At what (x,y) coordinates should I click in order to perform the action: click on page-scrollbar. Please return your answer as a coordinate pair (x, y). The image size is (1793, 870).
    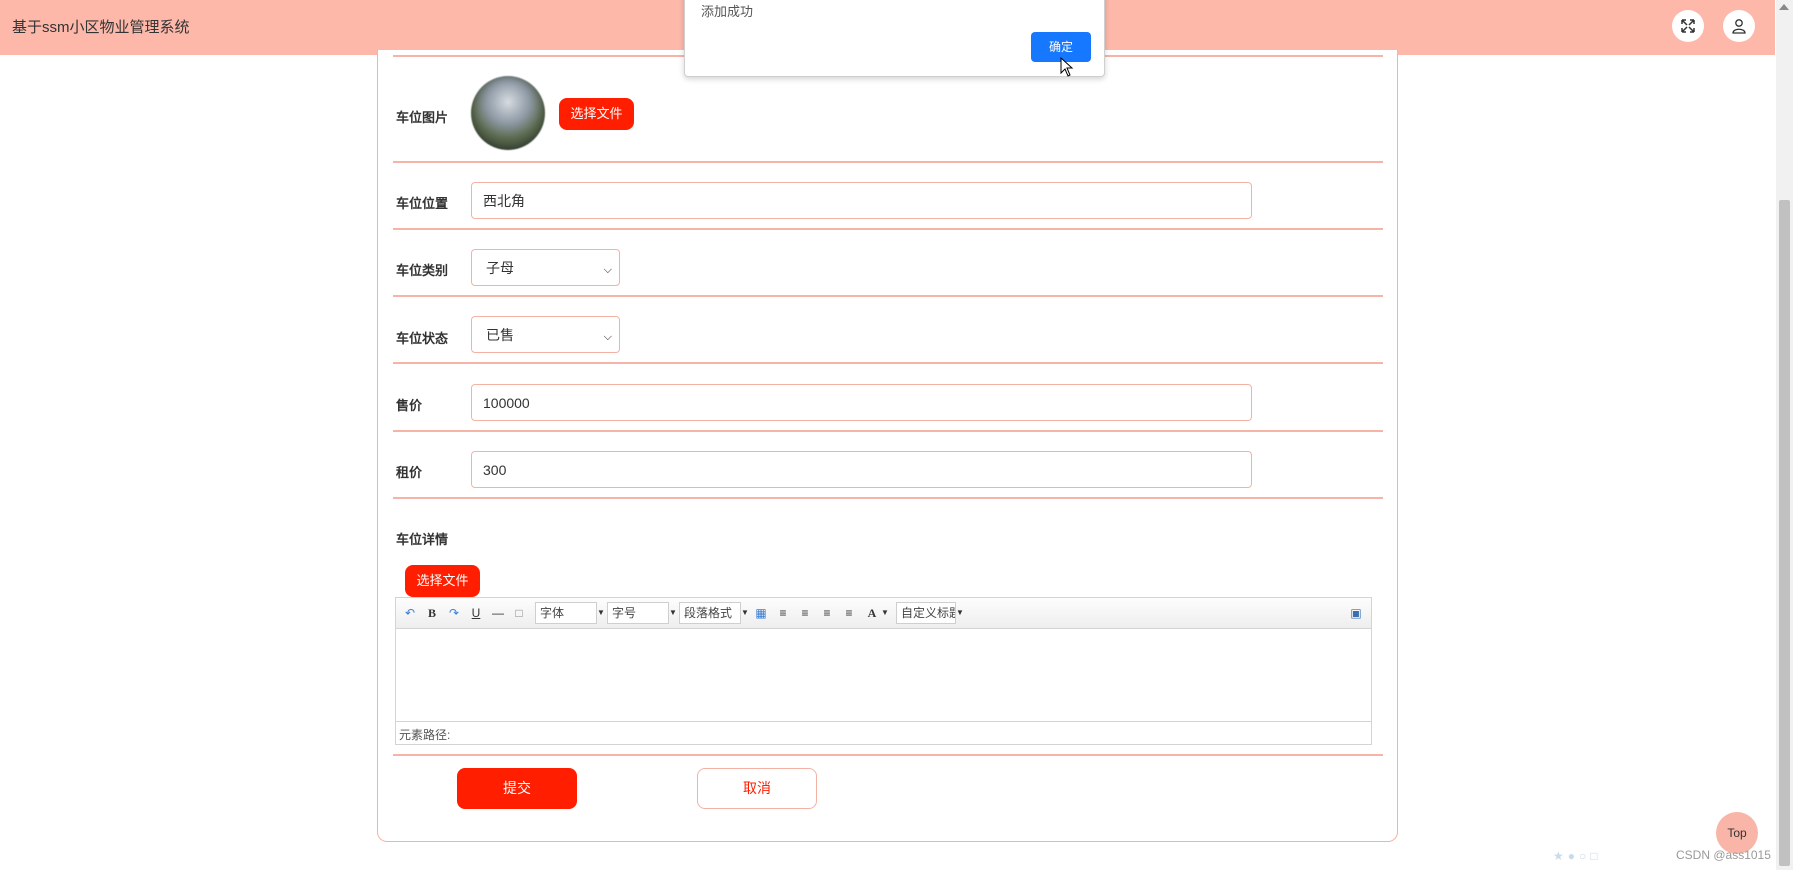
    Looking at the image, I should click on (1784, 435).